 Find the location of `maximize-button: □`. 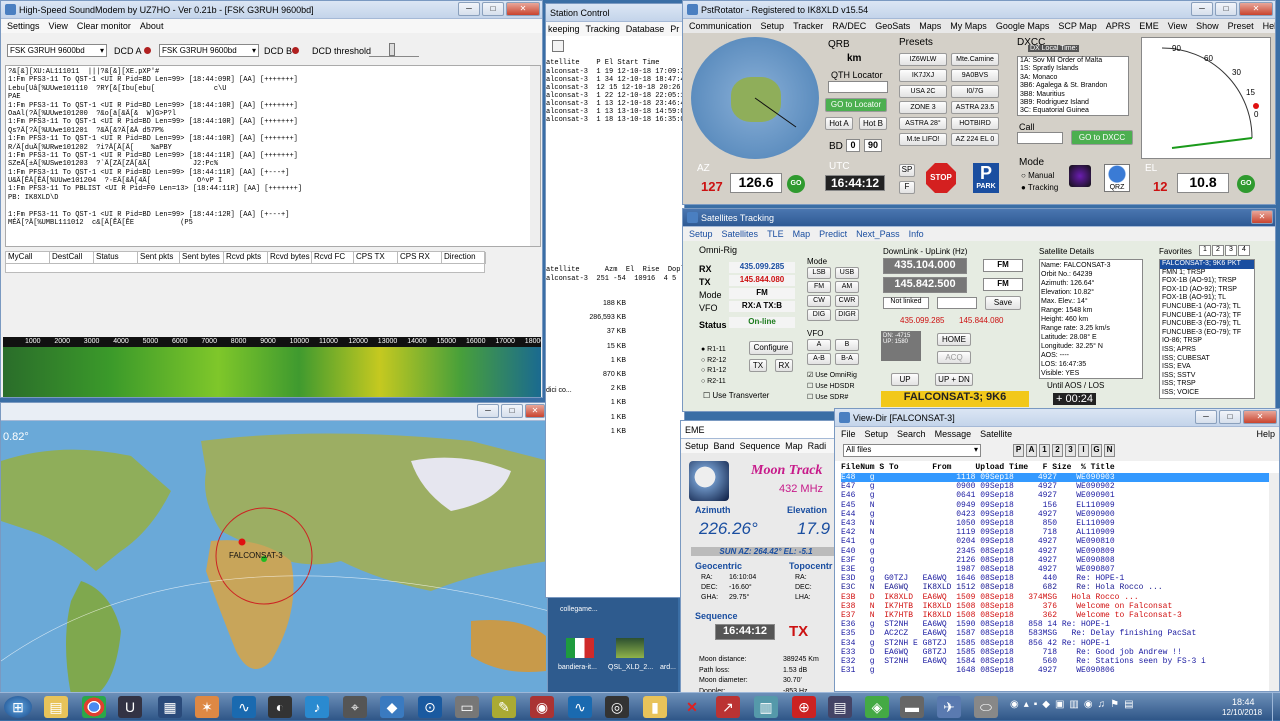

maximize-button: □ is located at coordinates (512, 411).